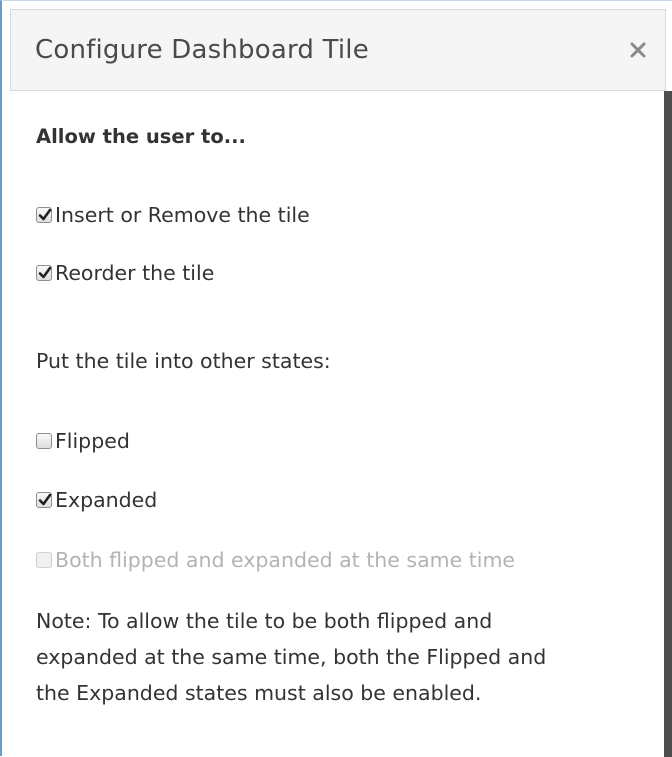 Image resolution: width=672 pixels, height=757 pixels. I want to click on dialog-title: Configure Dashboard Tile, so click(202, 50).